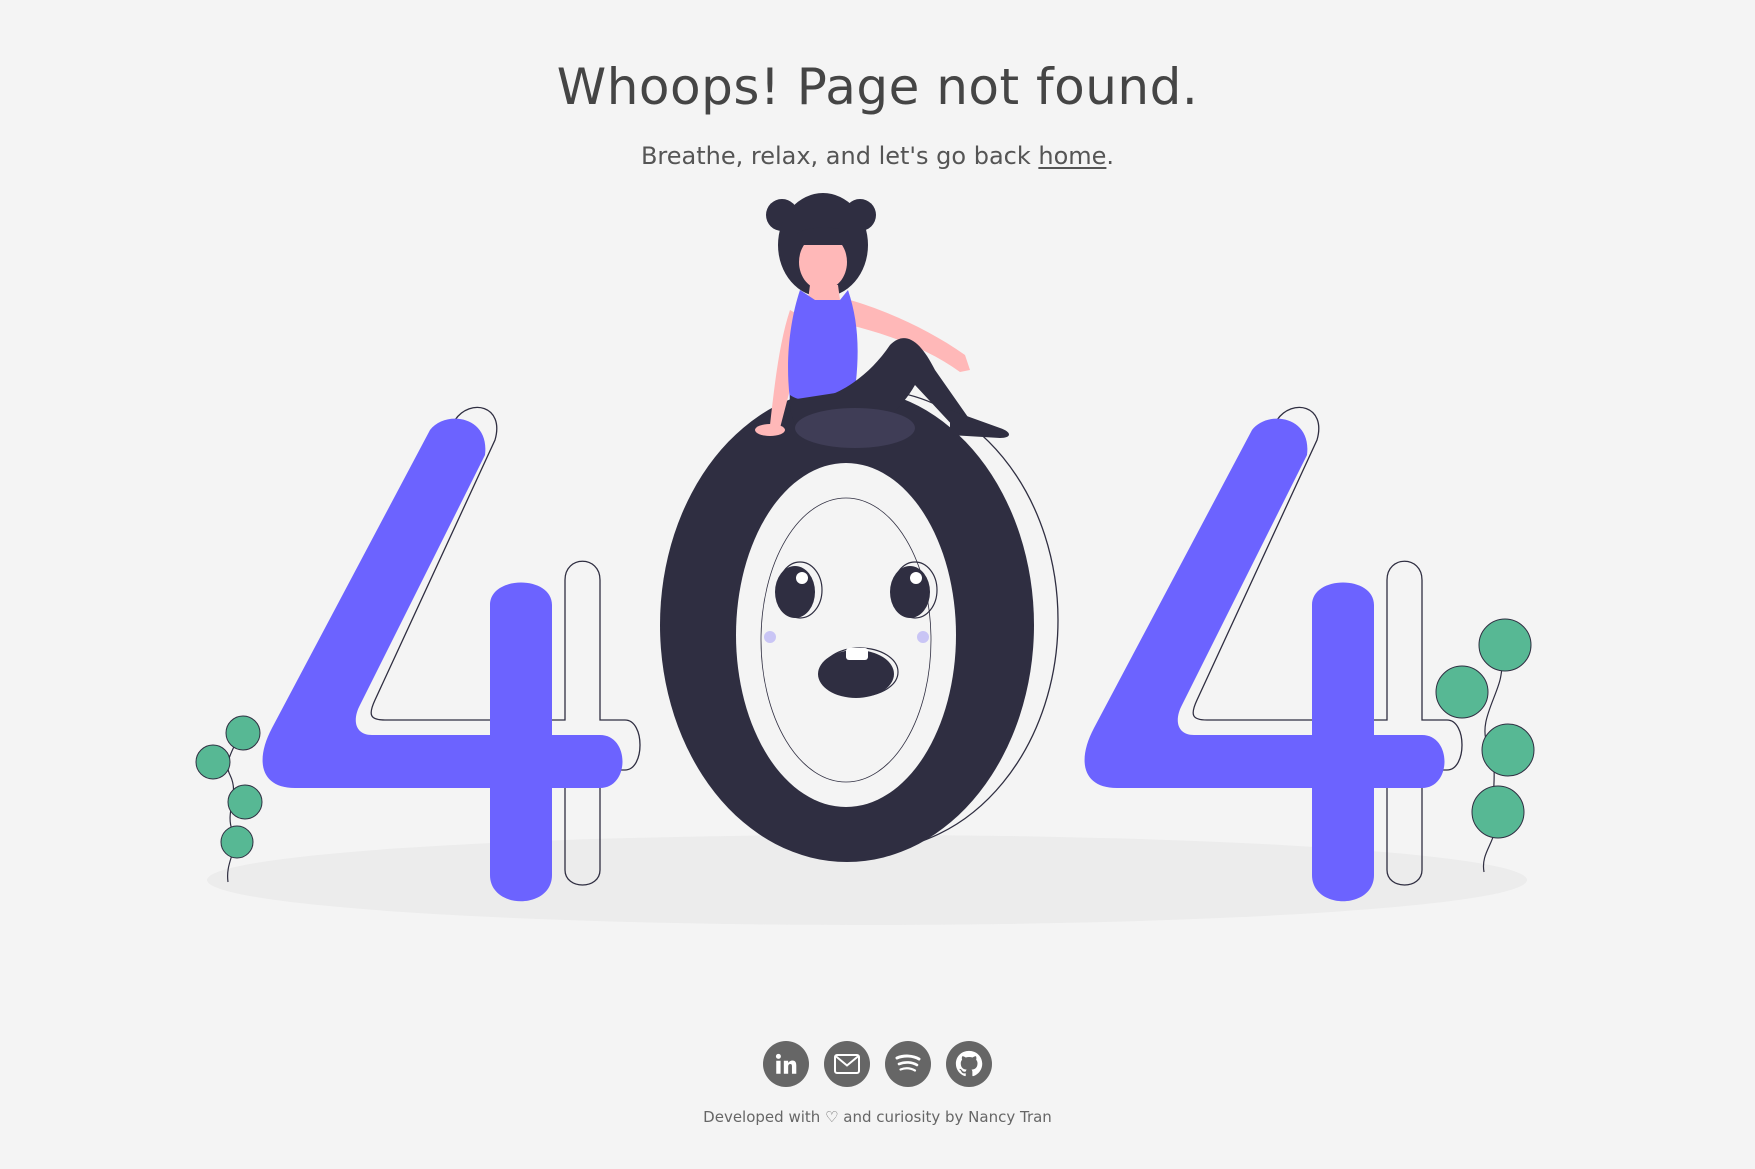 Image resolution: width=1755 pixels, height=1169 pixels. I want to click on social-links, so click(877, 1064).